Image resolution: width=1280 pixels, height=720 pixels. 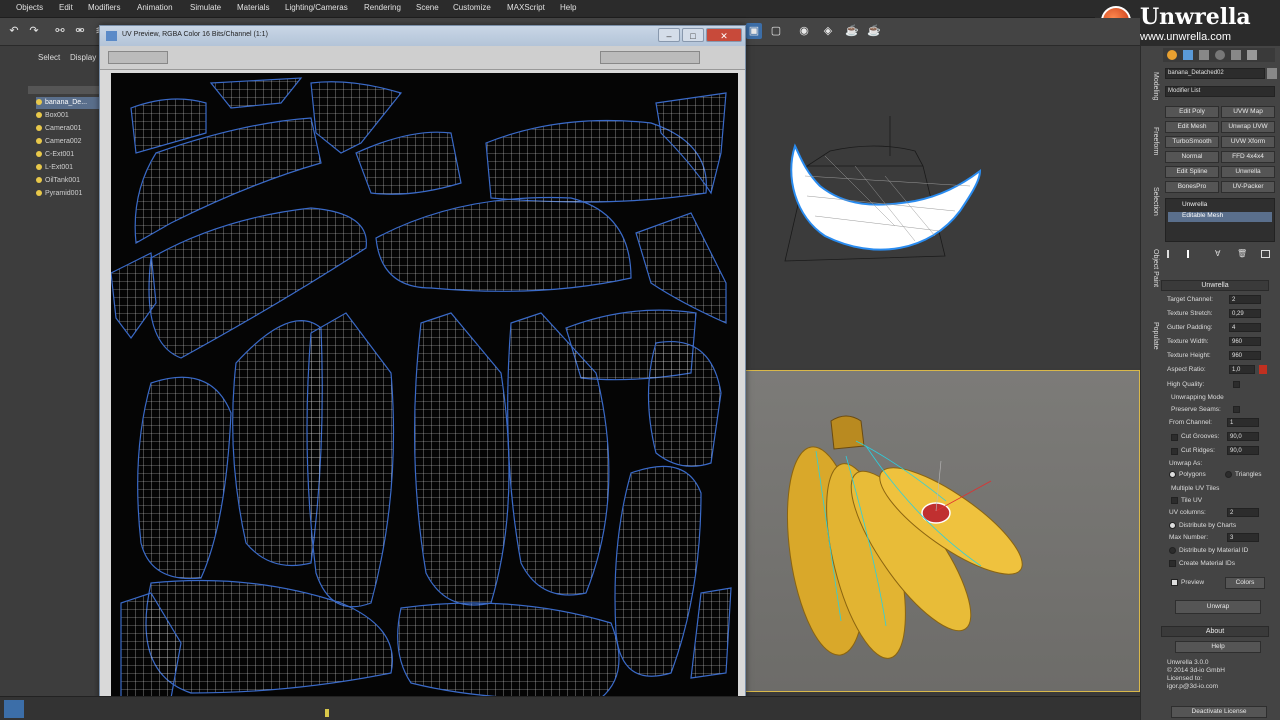 I want to click on rollout-header-about: About, so click(x=1215, y=631).